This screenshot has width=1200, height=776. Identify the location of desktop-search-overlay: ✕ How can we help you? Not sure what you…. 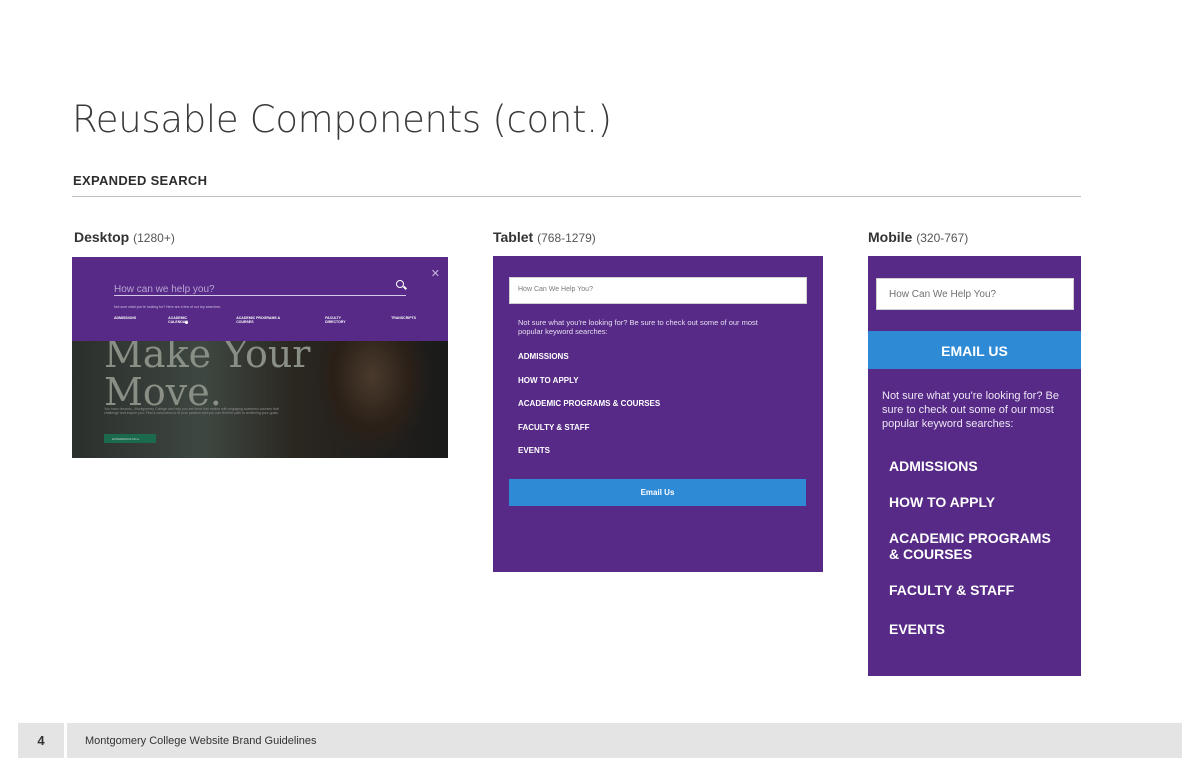
(260, 299).